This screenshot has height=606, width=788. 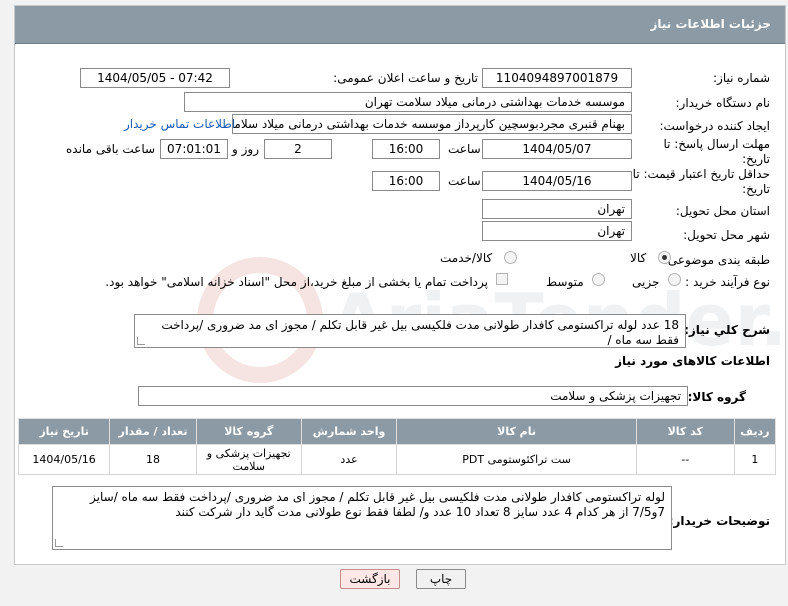 What do you see at coordinates (464, 149) in the screenshot?
I see `reply-time-label: ساعت` at bounding box center [464, 149].